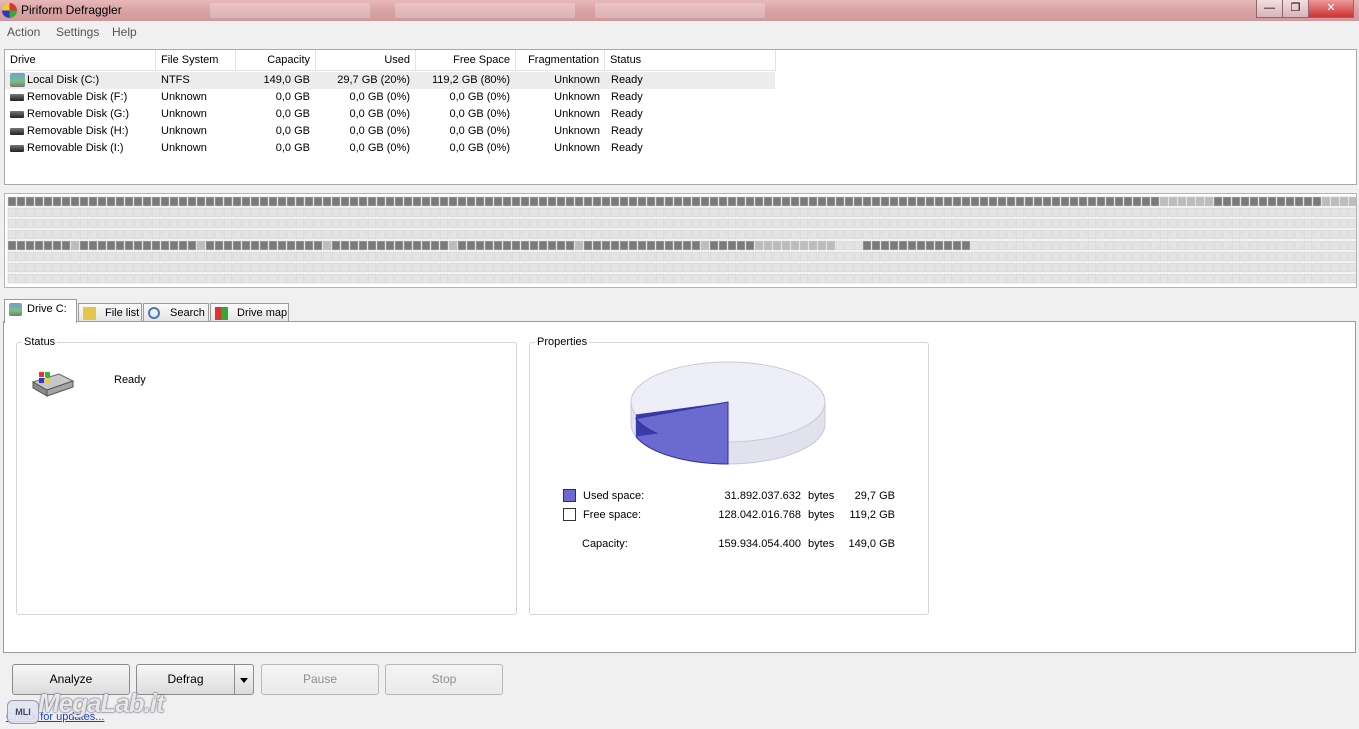 The width and height of the screenshot is (1359, 729). Describe the element at coordinates (466, 60) in the screenshot. I see `column-header-free-space: Free Space` at that location.